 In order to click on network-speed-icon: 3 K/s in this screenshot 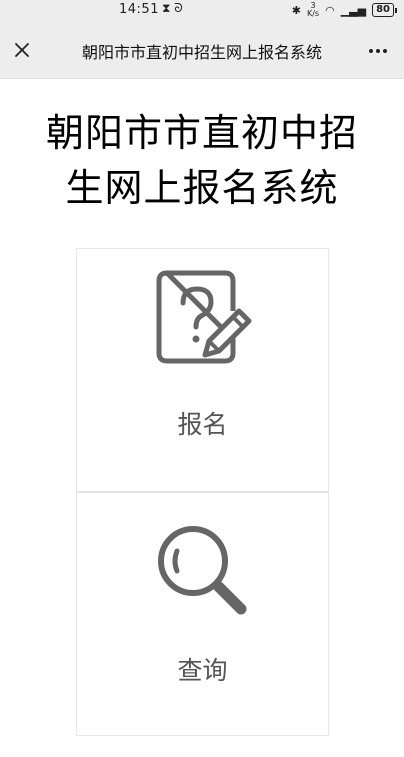, I will do `click(313, 9)`.